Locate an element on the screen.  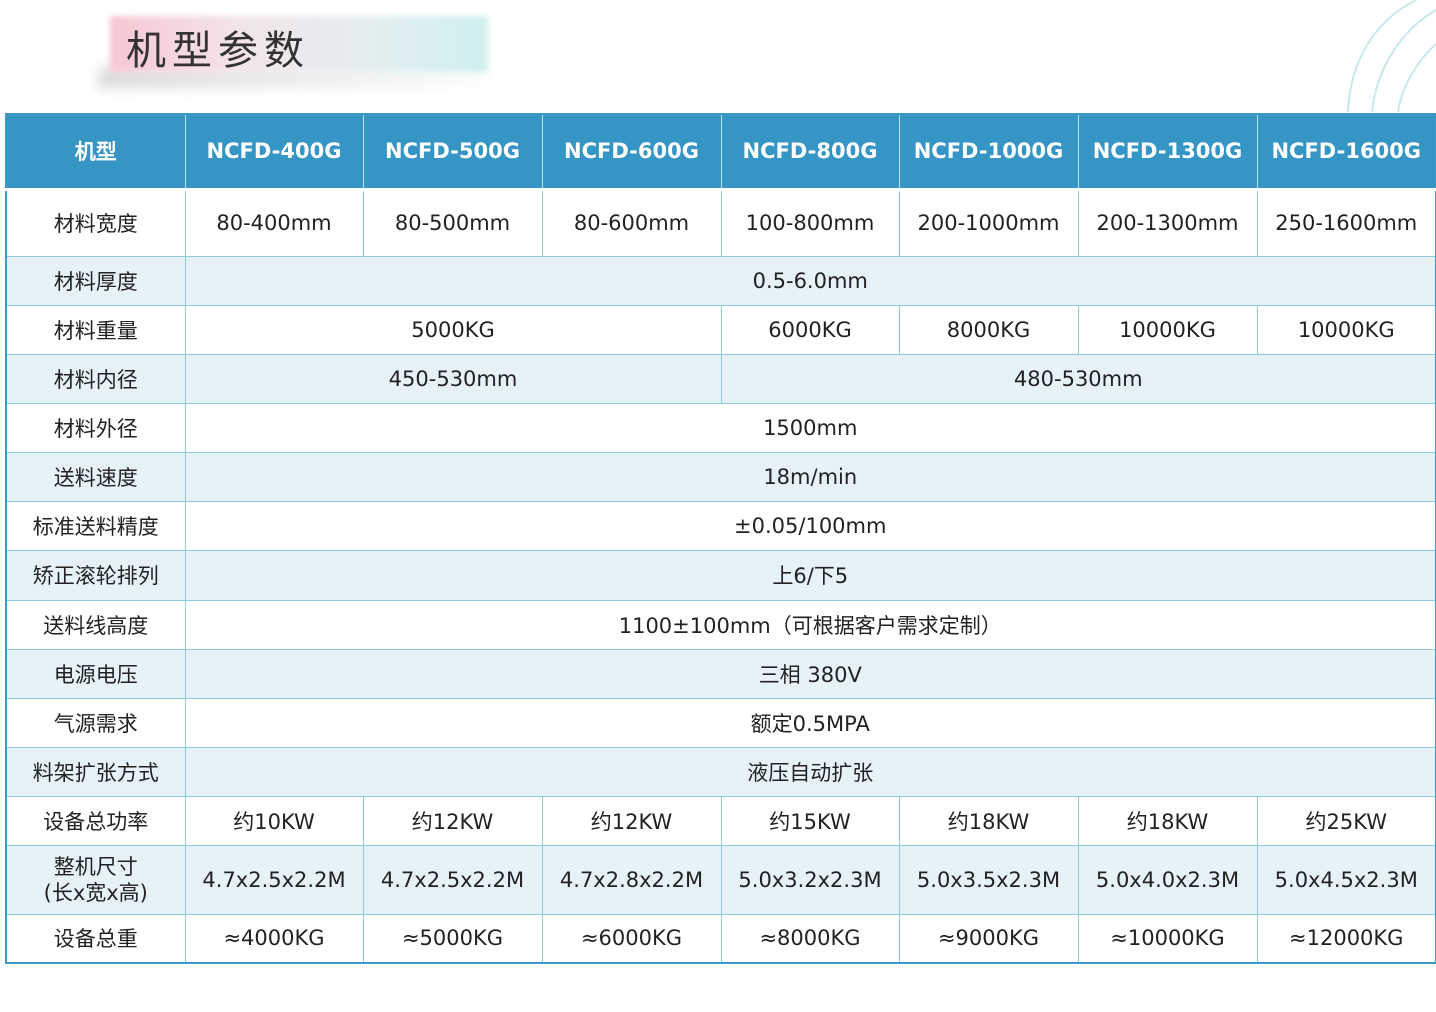
table-cell: 上6/下5 is located at coordinates (810, 575).